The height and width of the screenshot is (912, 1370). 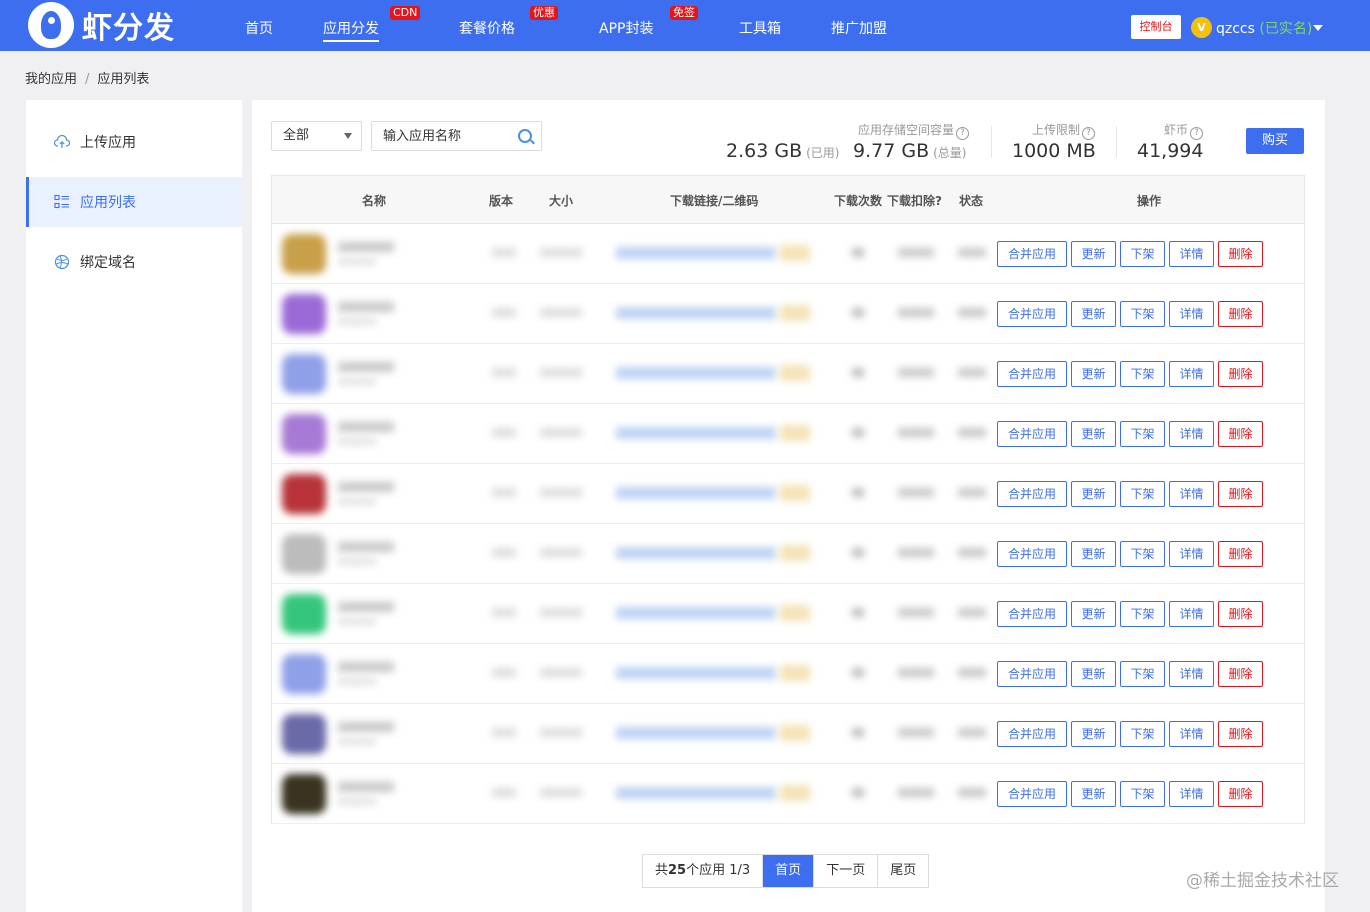 I want to click on status-redacted, so click(x=972, y=432).